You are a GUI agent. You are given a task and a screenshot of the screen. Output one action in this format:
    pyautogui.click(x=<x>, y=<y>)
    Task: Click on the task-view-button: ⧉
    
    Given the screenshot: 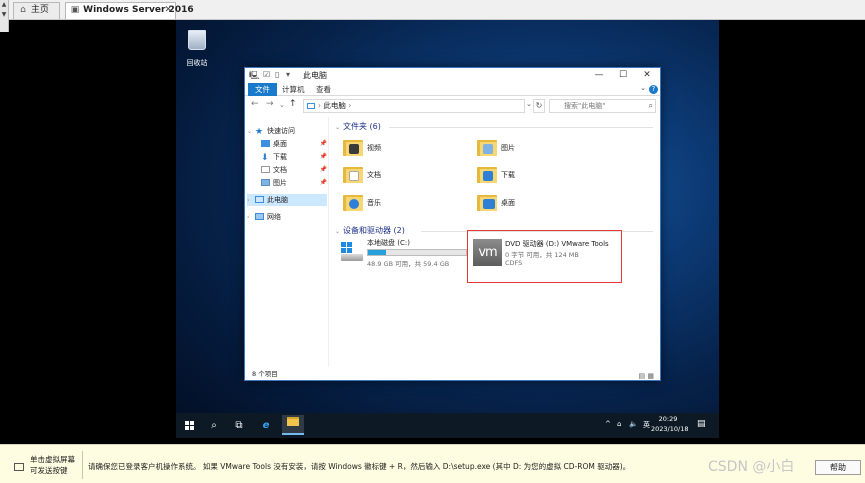 What is the action you would take?
    pyautogui.click(x=239, y=425)
    